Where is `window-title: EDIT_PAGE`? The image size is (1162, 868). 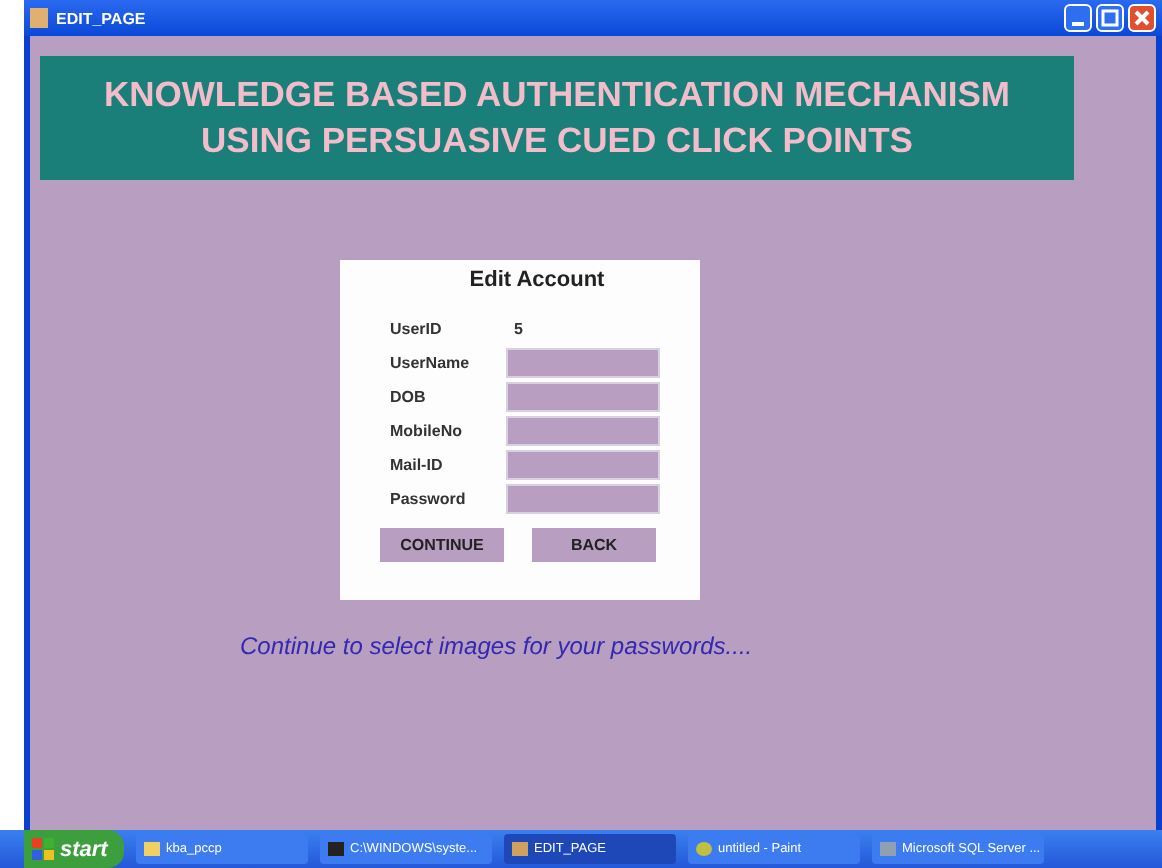 window-title: EDIT_PAGE is located at coordinates (101, 18).